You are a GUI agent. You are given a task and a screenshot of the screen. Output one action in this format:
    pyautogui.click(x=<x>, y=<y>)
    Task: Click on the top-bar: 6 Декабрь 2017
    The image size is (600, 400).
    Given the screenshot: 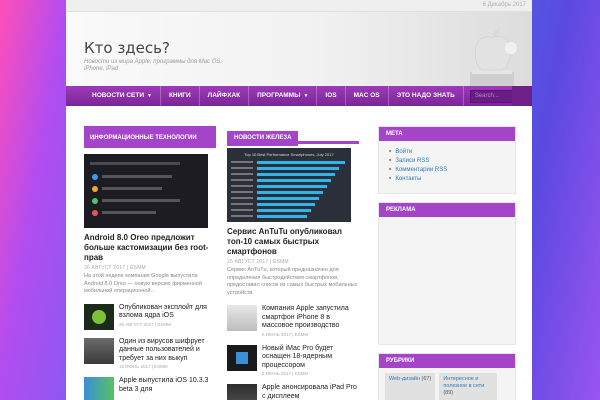 What is the action you would take?
    pyautogui.click(x=299, y=6)
    